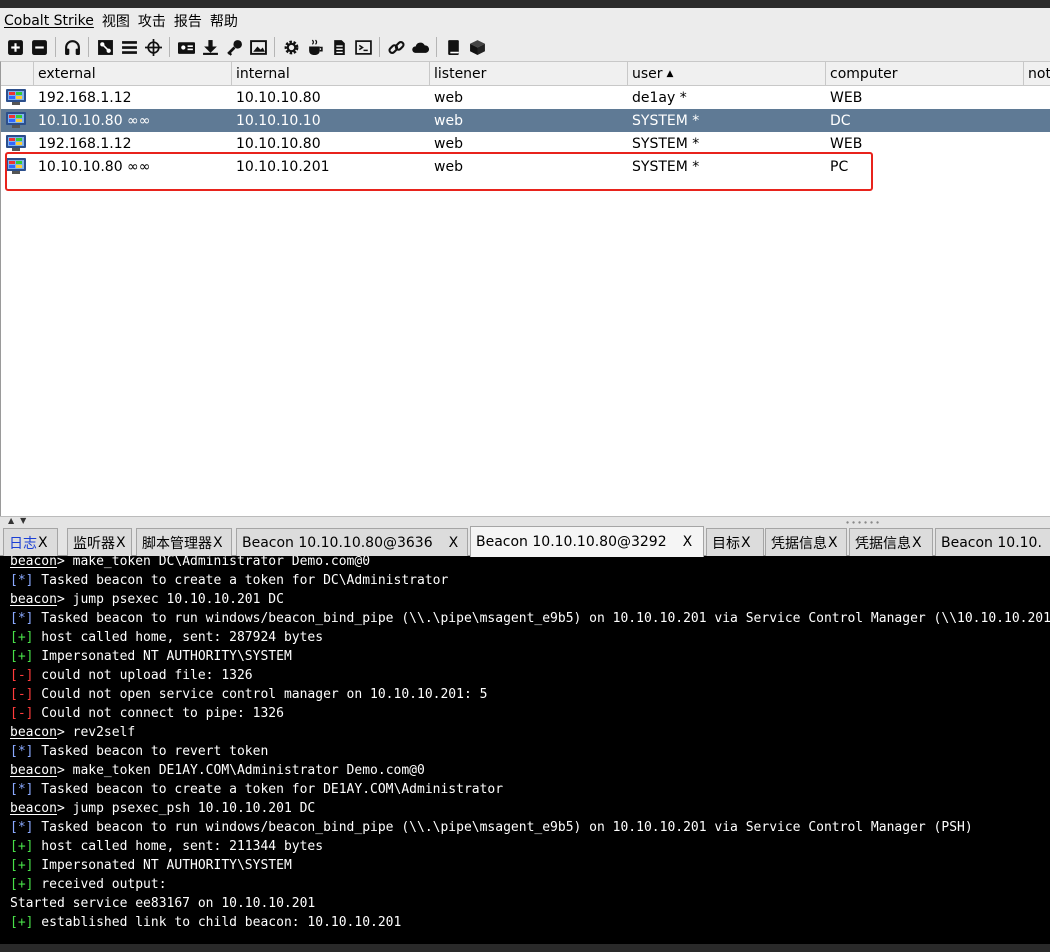 Image resolution: width=1050 pixels, height=952 pixels. What do you see at coordinates (278, 144) in the screenshot?
I see `cell-internal: 10.10.10.80` at bounding box center [278, 144].